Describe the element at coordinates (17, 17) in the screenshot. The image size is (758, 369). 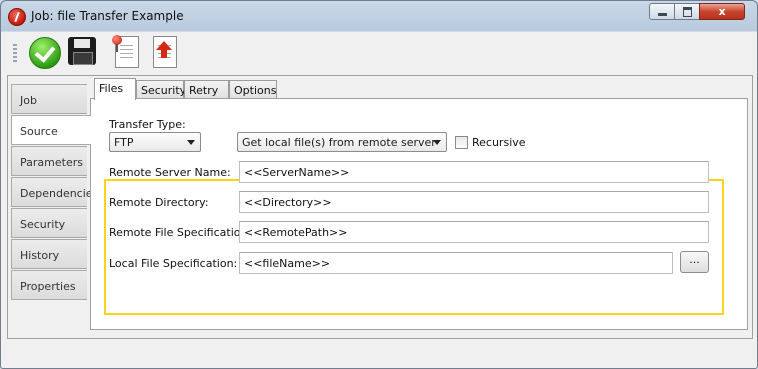
I see `app-logo-icon` at that location.